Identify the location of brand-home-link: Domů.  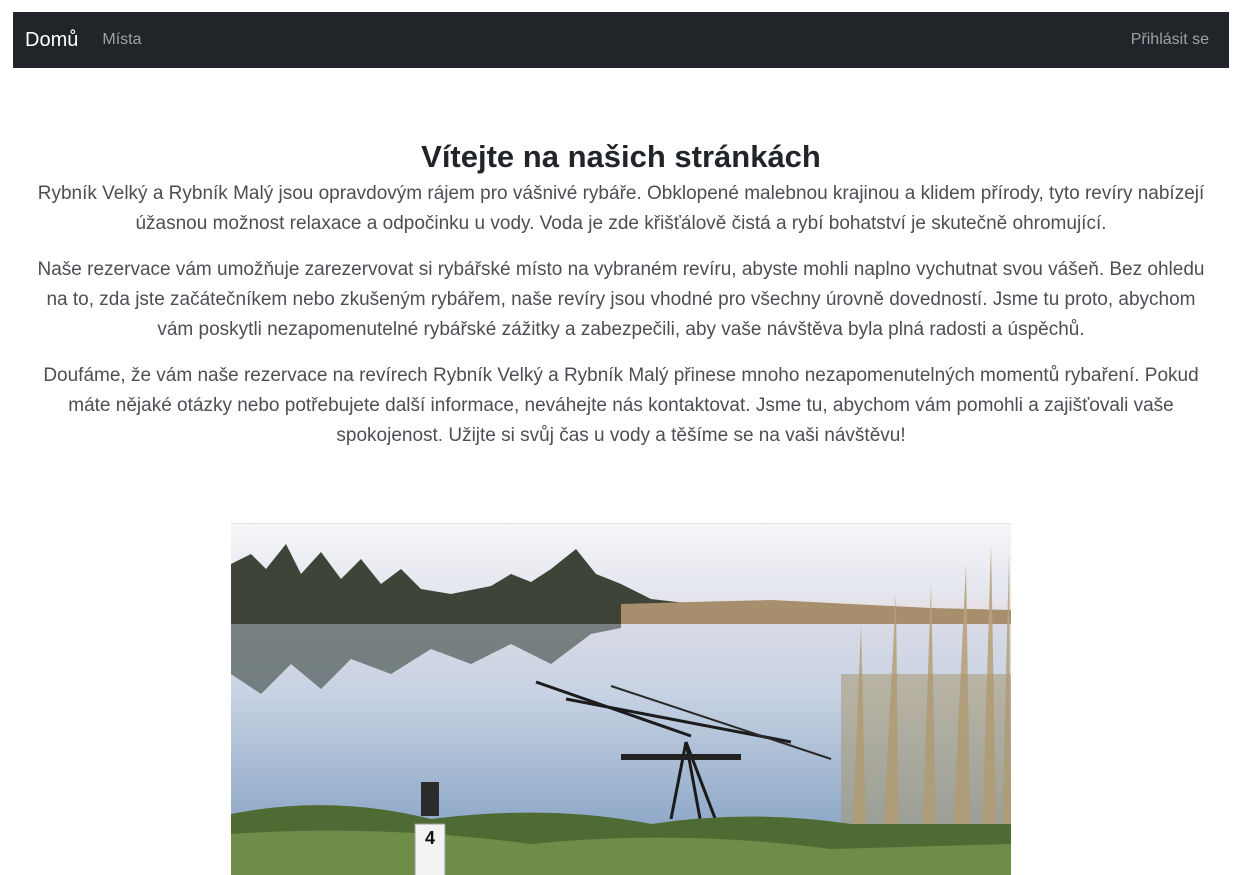
(51, 40).